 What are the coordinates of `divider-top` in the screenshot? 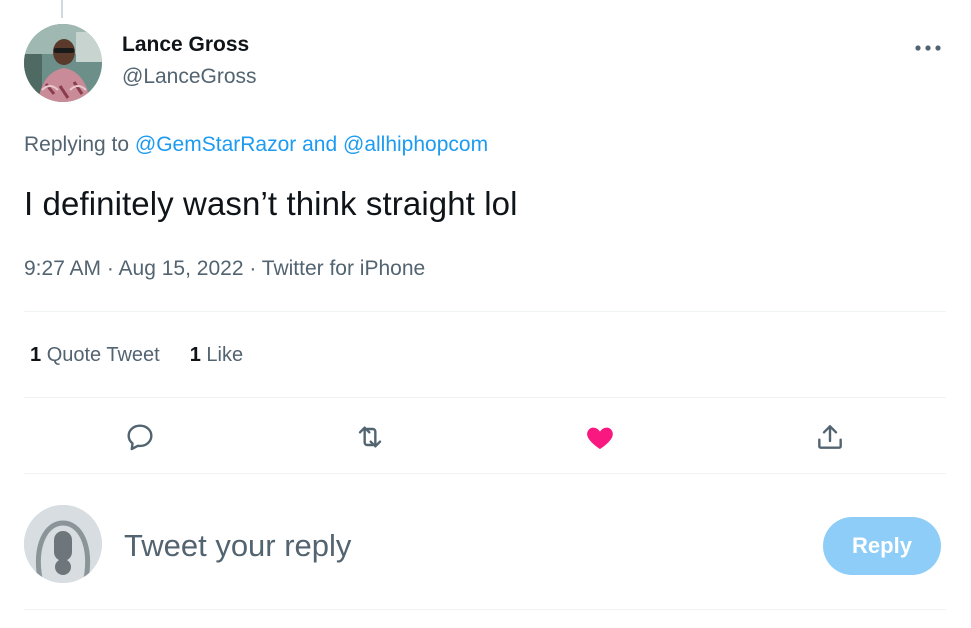 It's located at (485, 311).